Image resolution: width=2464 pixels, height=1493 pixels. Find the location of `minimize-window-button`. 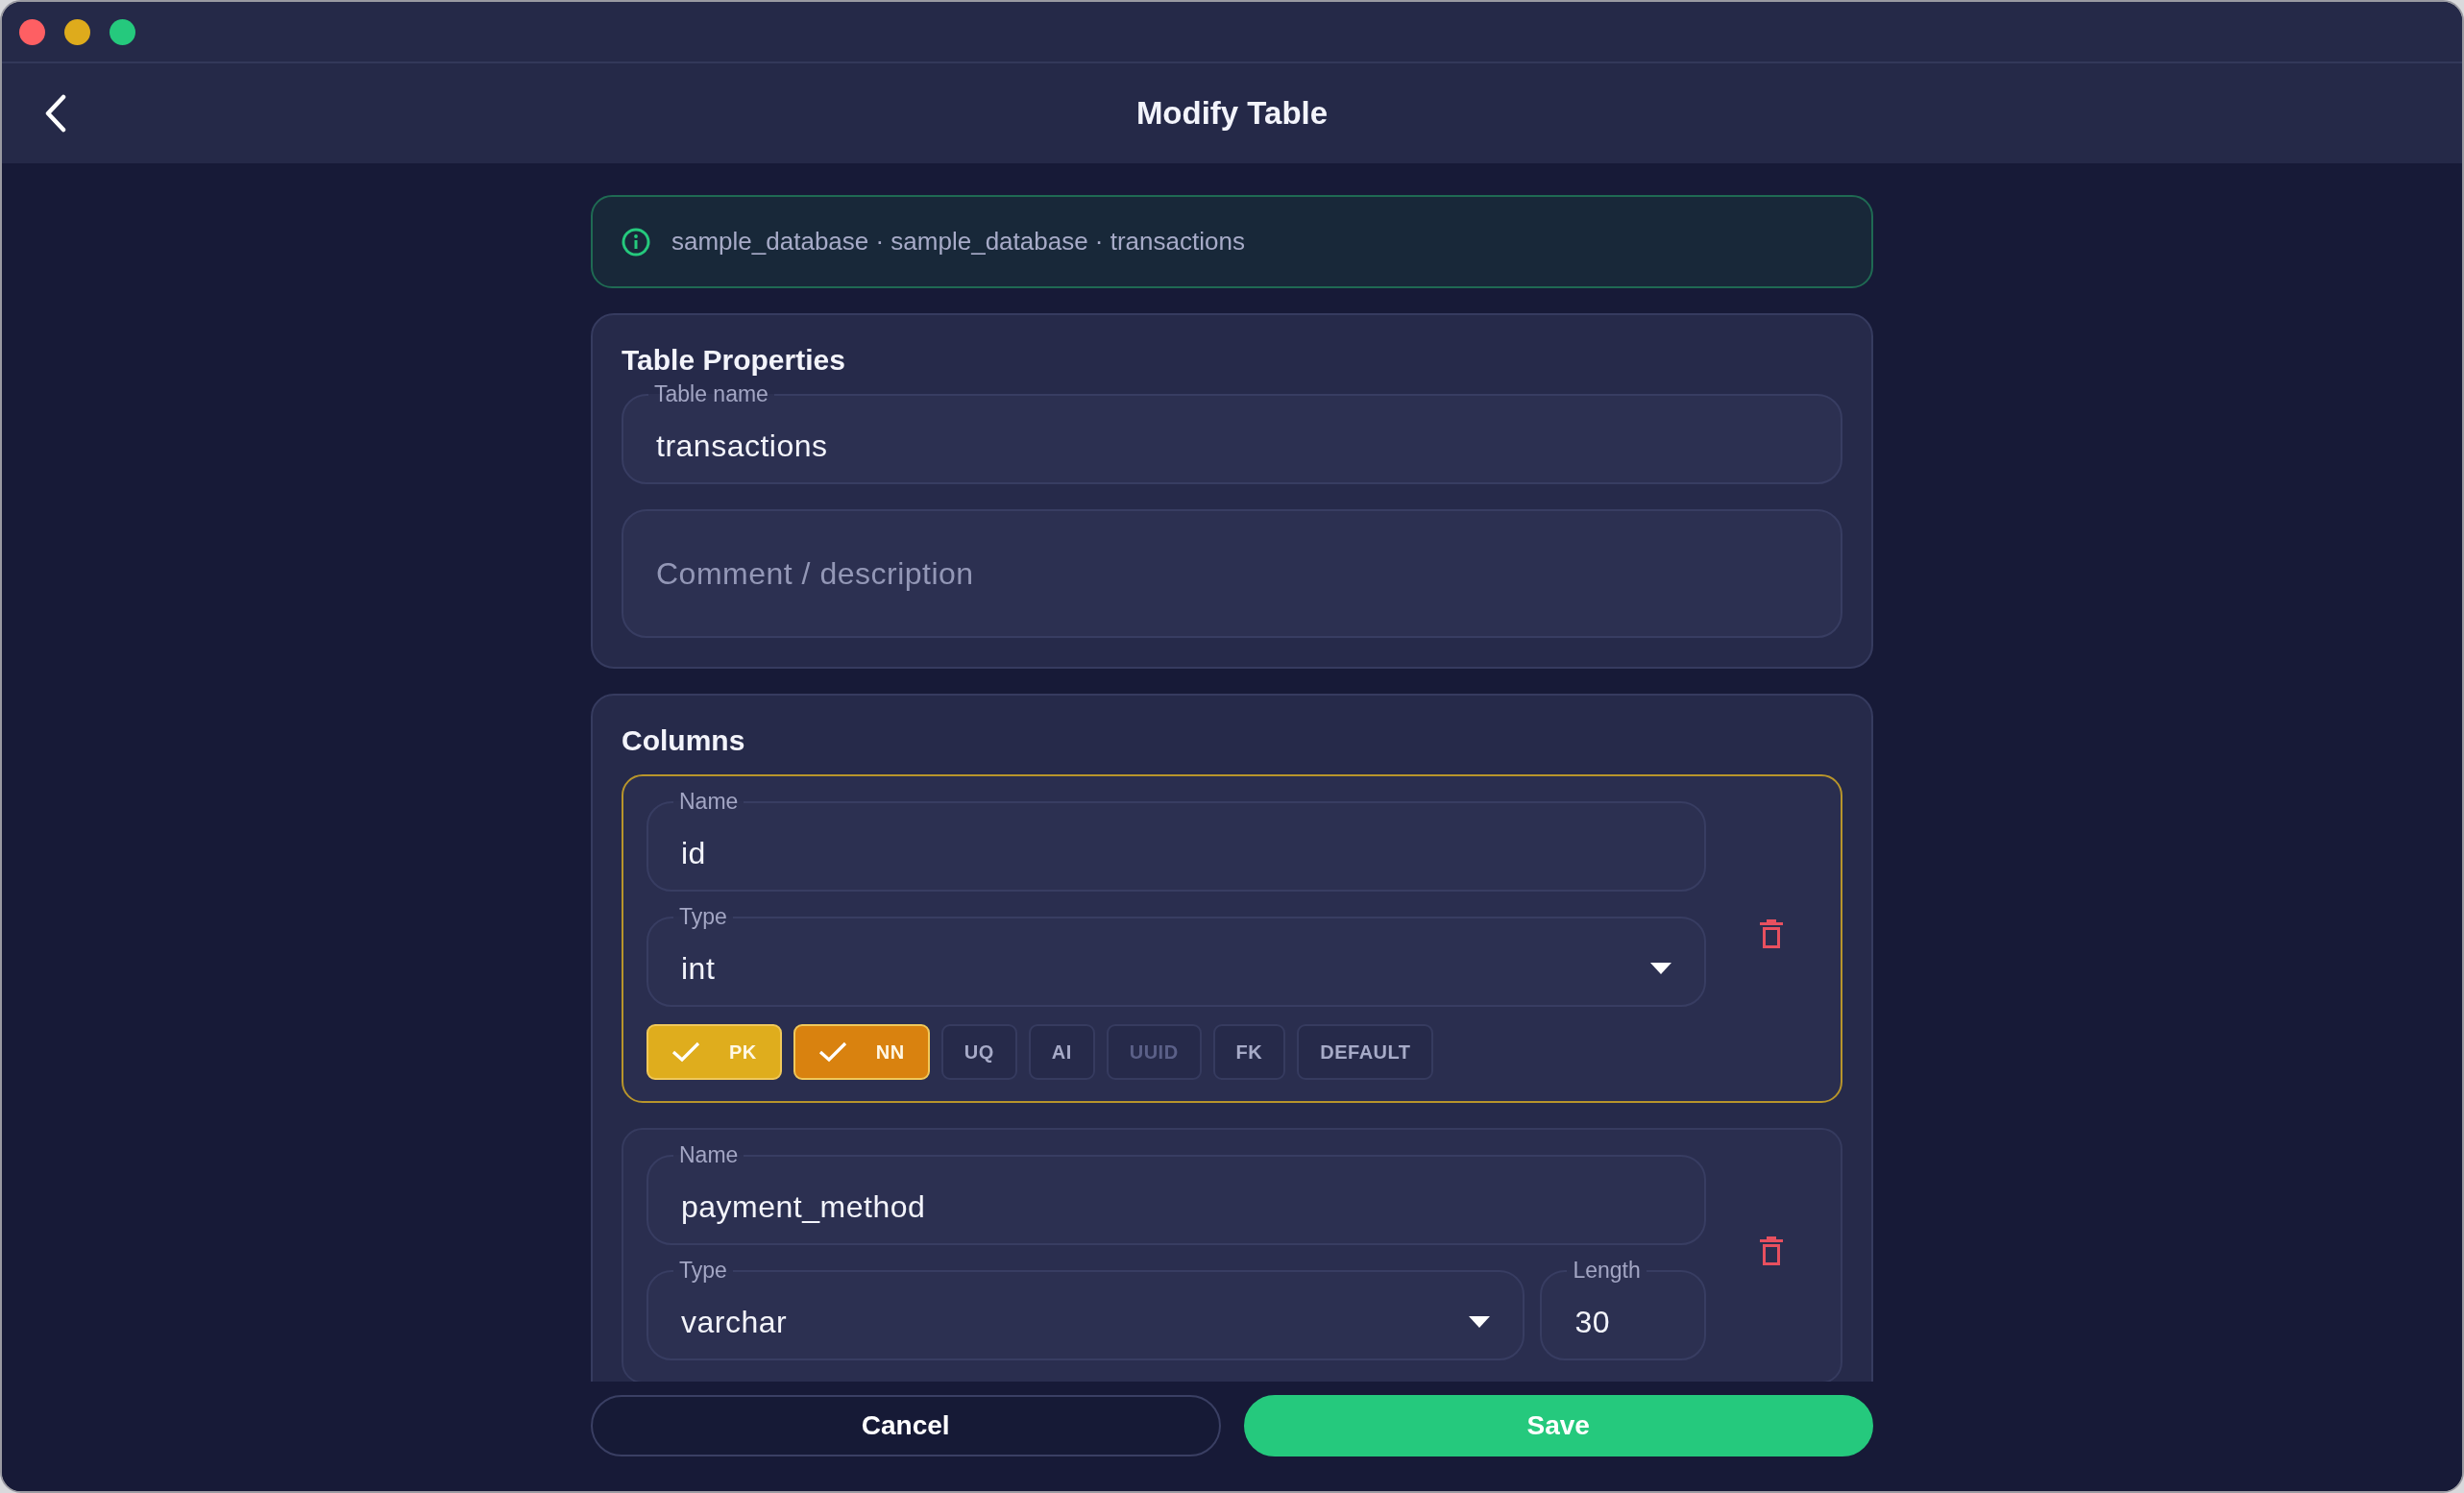

minimize-window-button is located at coordinates (77, 31).